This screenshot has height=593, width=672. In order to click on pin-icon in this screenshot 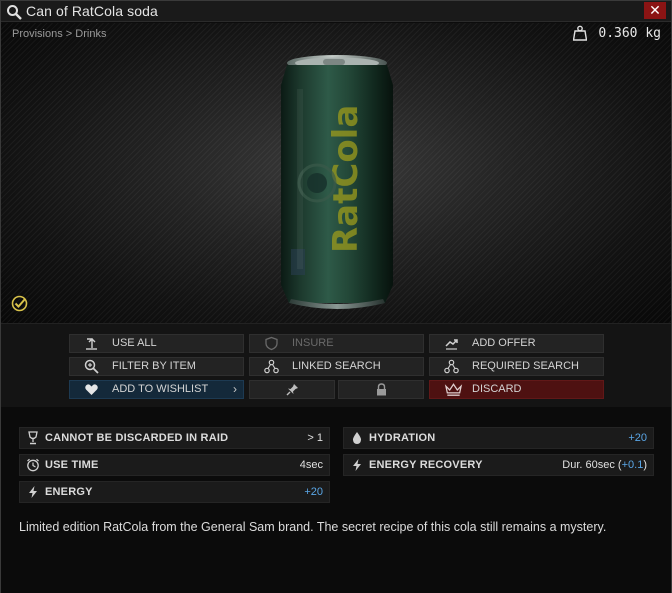, I will do `click(292, 390)`.